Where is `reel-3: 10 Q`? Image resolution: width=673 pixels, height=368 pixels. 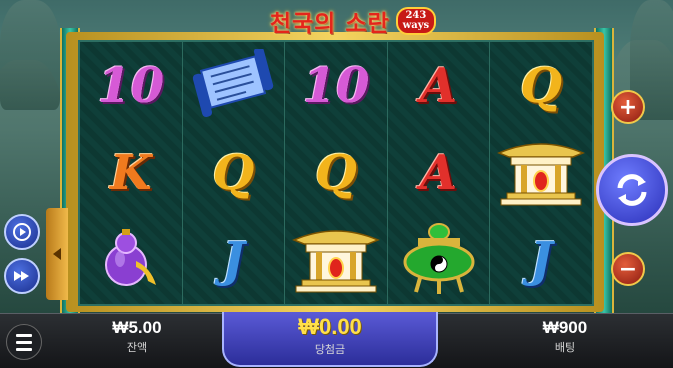
reel-3: 10 Q is located at coordinates (336, 173).